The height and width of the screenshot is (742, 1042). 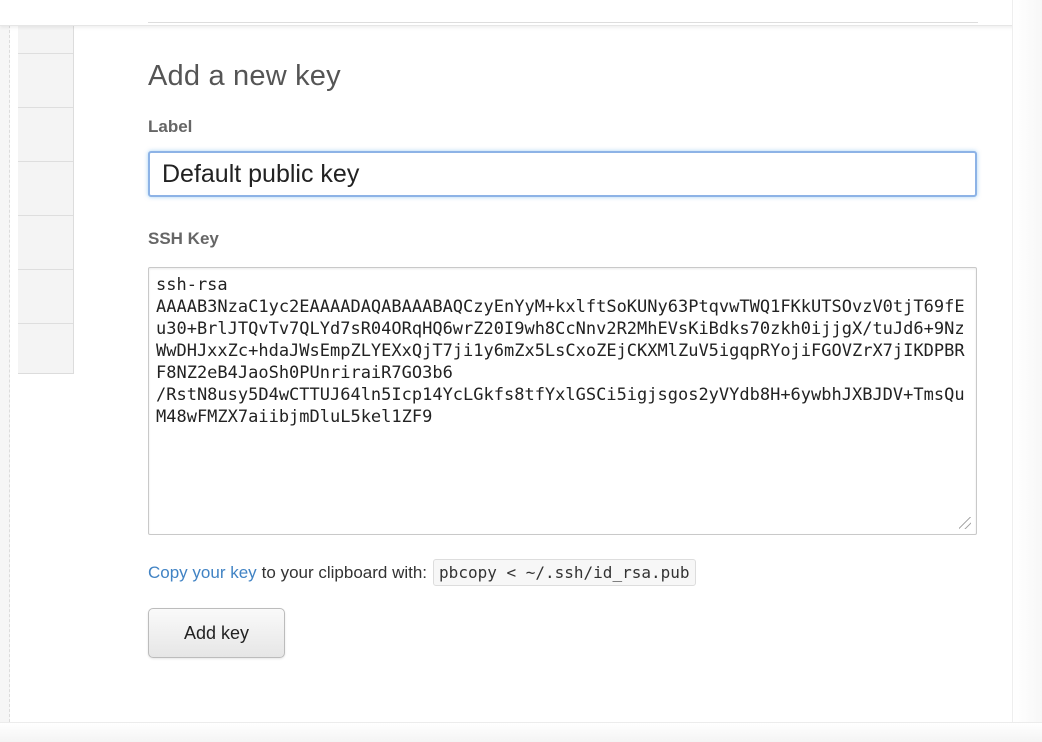 What do you see at coordinates (1027, 371) in the screenshot?
I see `torn-edge-right` at bounding box center [1027, 371].